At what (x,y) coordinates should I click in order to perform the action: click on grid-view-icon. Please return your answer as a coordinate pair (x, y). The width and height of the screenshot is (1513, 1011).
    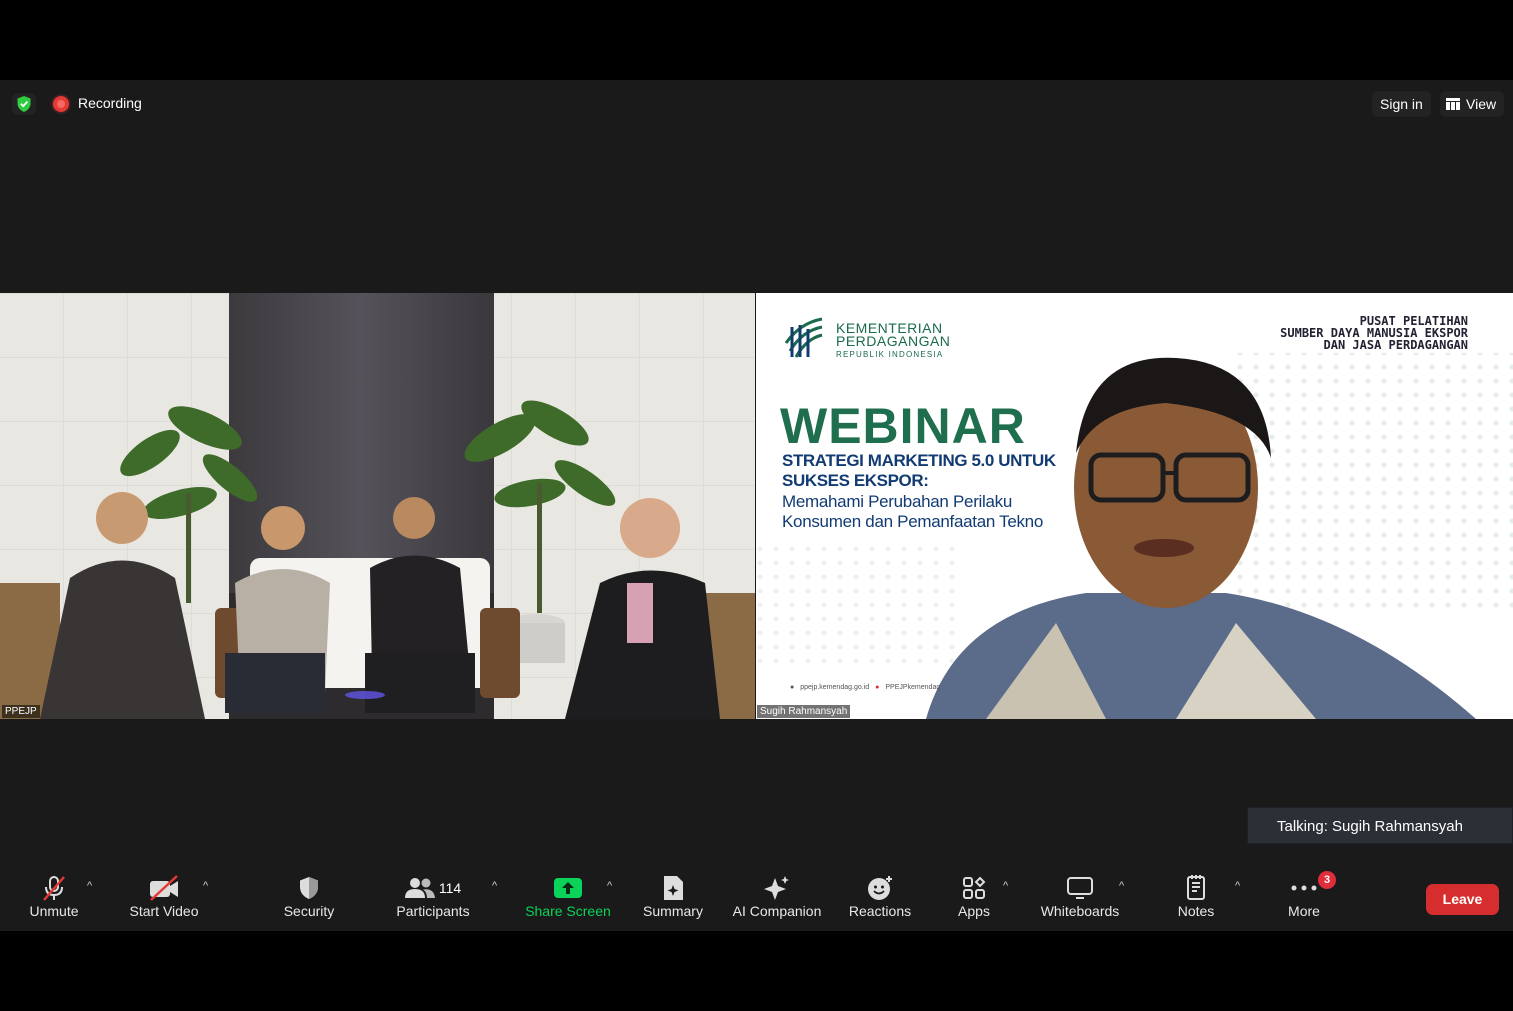
    Looking at the image, I should click on (1453, 104).